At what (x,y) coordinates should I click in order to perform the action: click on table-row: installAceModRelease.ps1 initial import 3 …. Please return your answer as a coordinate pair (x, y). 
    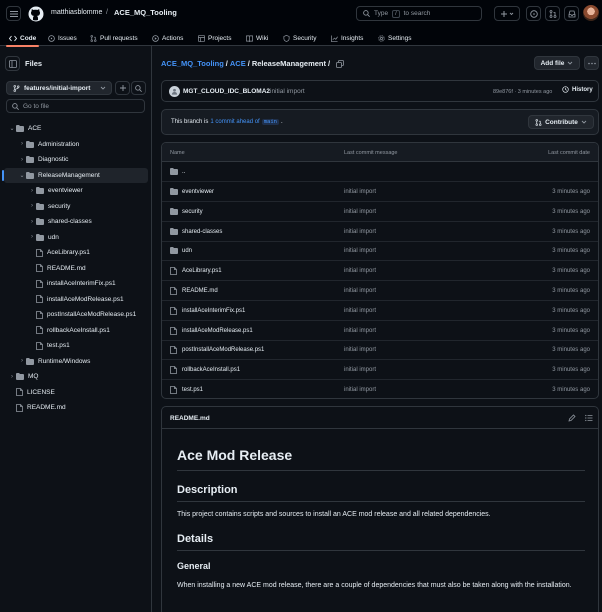
    Looking at the image, I should click on (380, 331).